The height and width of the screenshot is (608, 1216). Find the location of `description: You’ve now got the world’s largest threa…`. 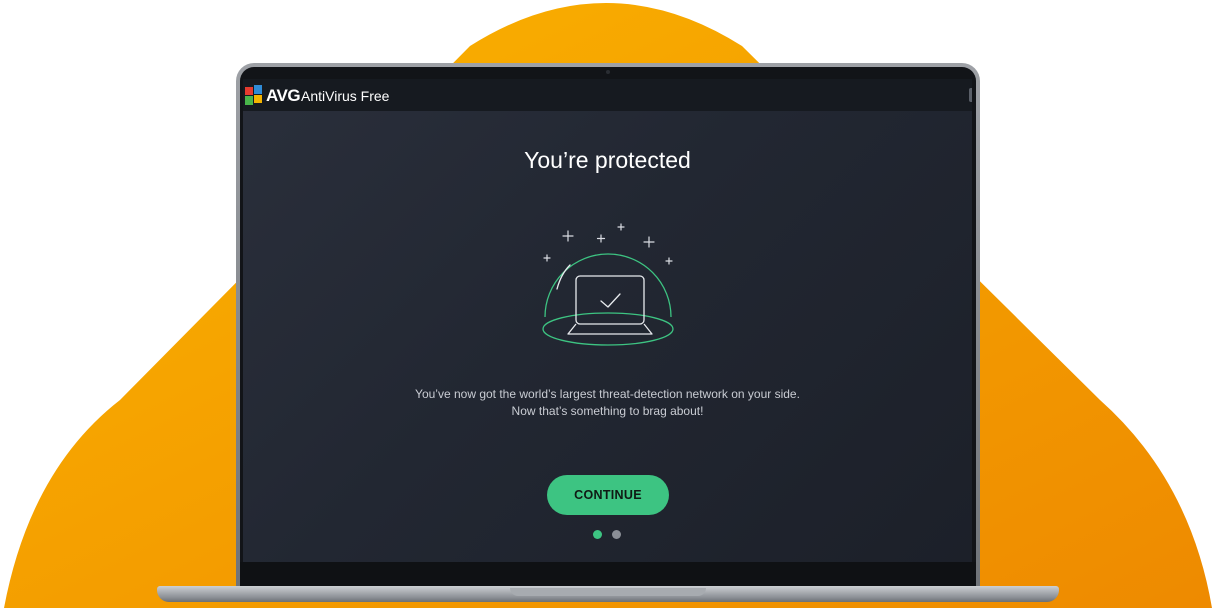

description: You’ve now got the world’s largest threa… is located at coordinates (607, 403).